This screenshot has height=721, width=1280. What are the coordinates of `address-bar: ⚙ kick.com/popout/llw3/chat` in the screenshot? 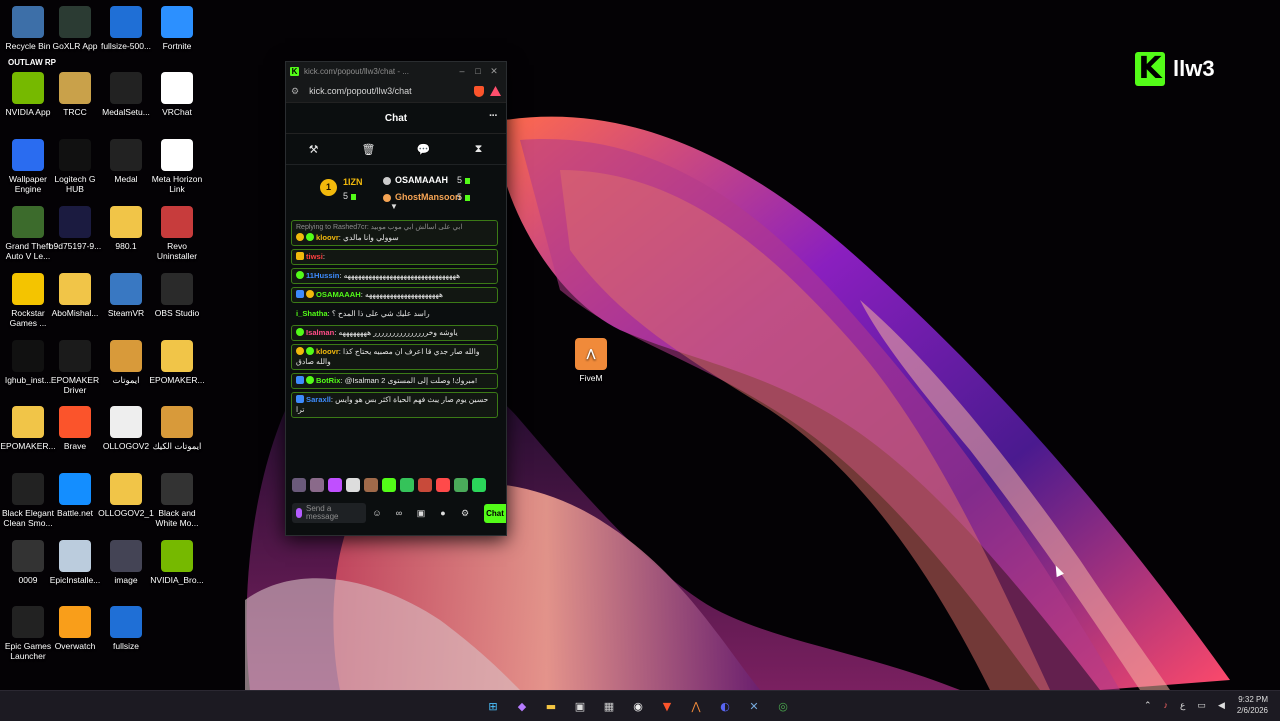 It's located at (396, 91).